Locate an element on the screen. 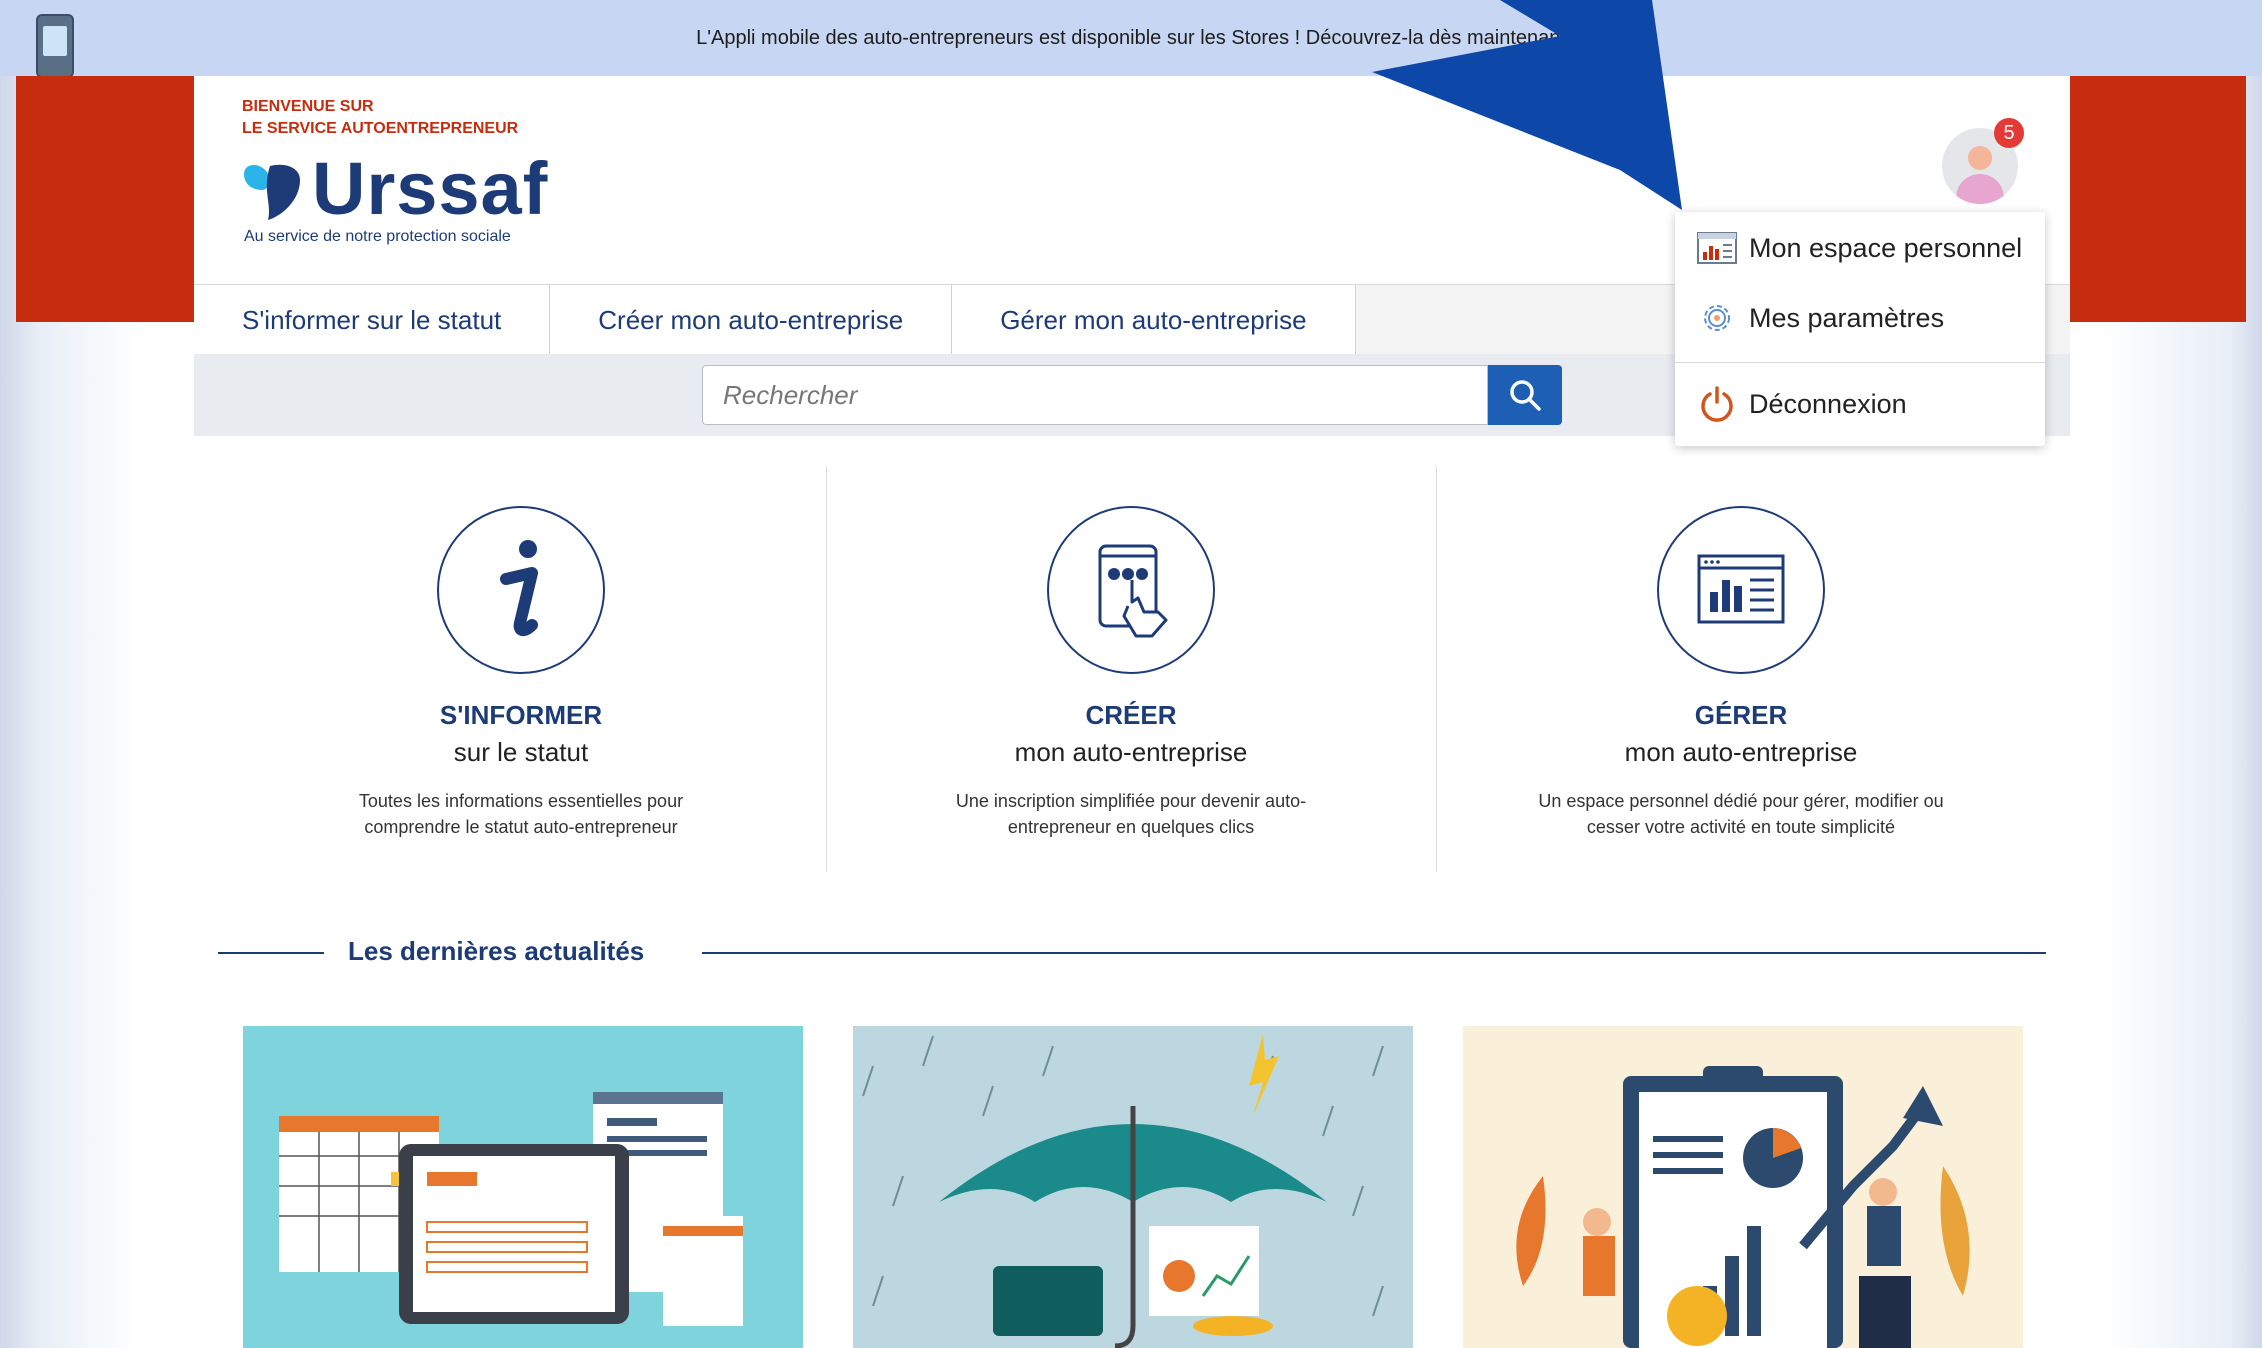 The image size is (2262, 1348). tablet-touch-icon is located at coordinates (1133, 591).